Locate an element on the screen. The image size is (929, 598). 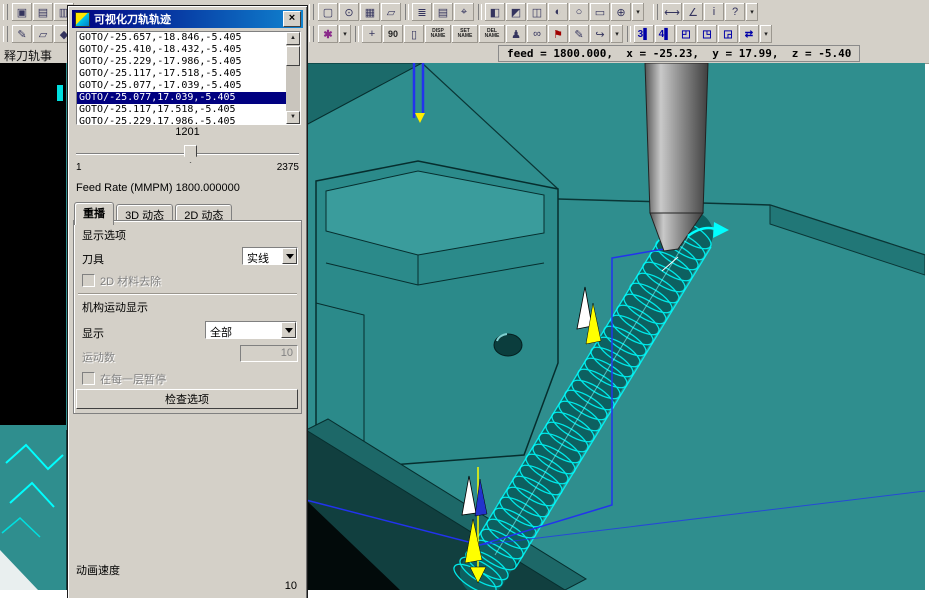
goto-line-selected: GOTO/-25.077,17.039,-5.405 is located at coordinates (188, 98).